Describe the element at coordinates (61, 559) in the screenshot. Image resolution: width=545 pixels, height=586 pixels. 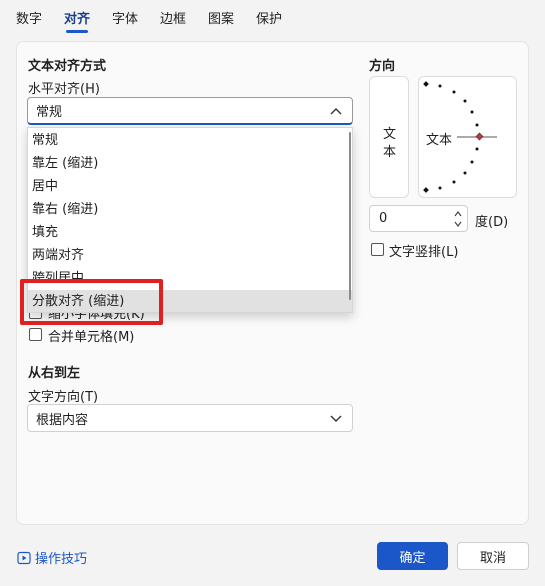
I see `tips-link-label: 操作技巧` at that location.